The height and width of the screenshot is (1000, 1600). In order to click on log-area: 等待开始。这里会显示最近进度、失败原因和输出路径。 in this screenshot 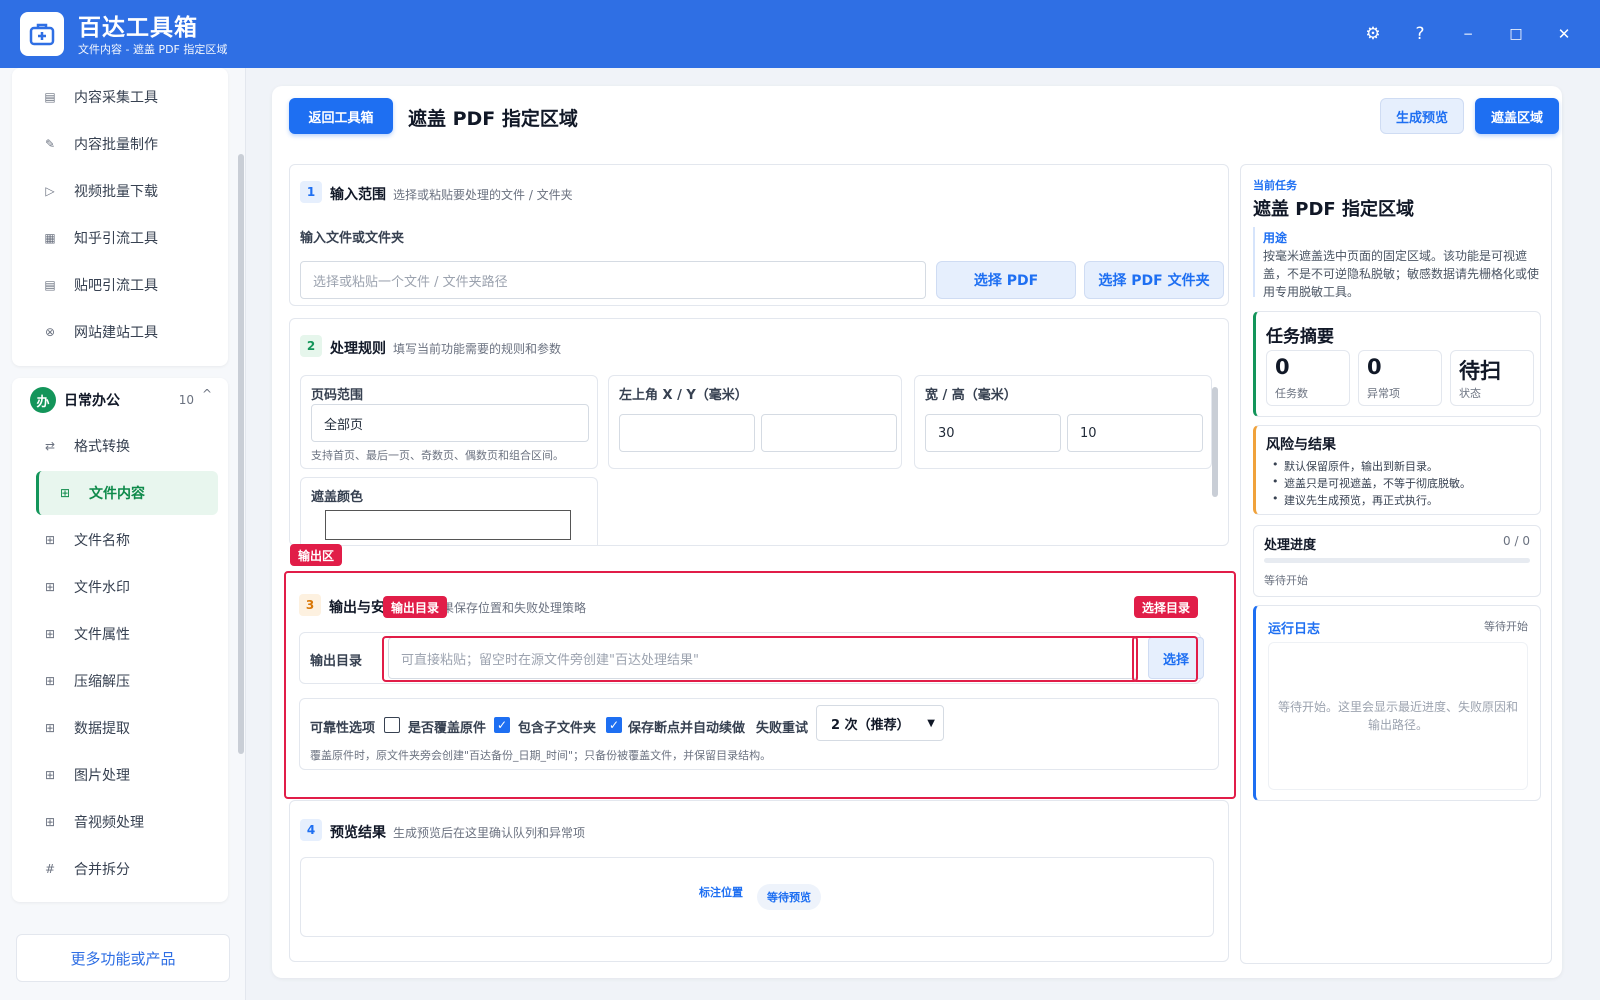, I will do `click(1398, 716)`.